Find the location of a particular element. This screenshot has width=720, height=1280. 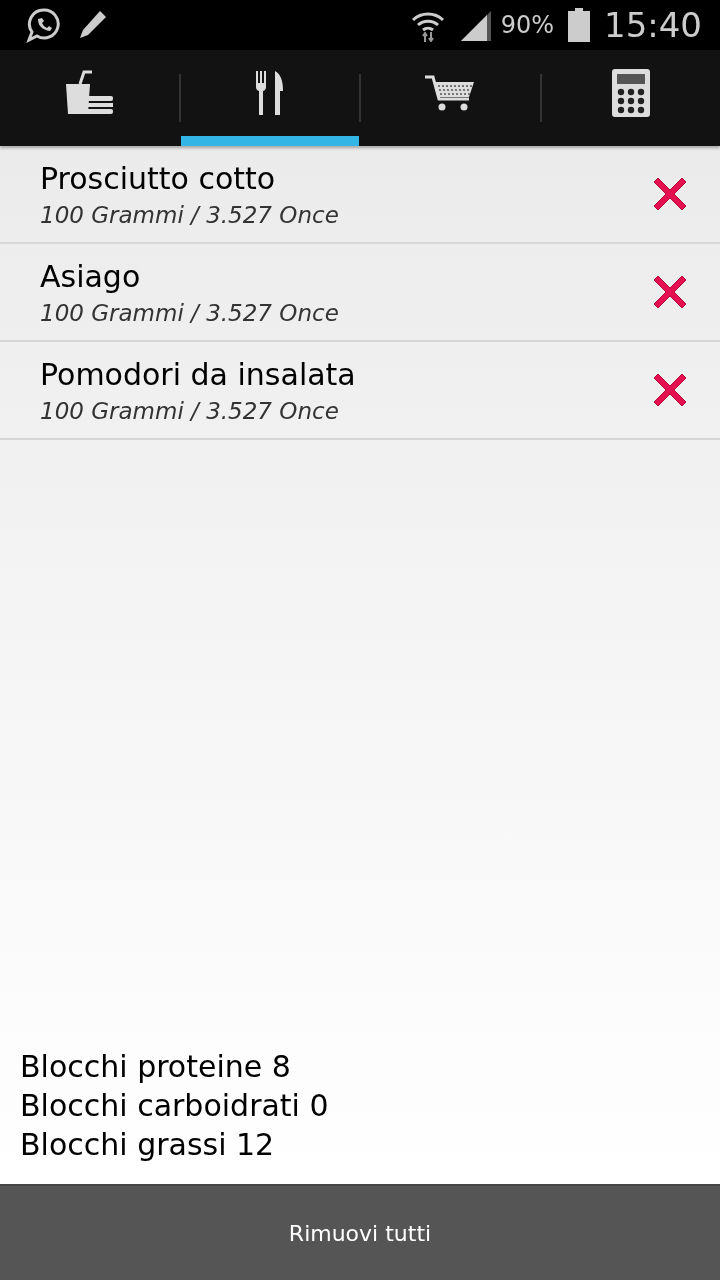

cart-icon is located at coordinates (450, 93).